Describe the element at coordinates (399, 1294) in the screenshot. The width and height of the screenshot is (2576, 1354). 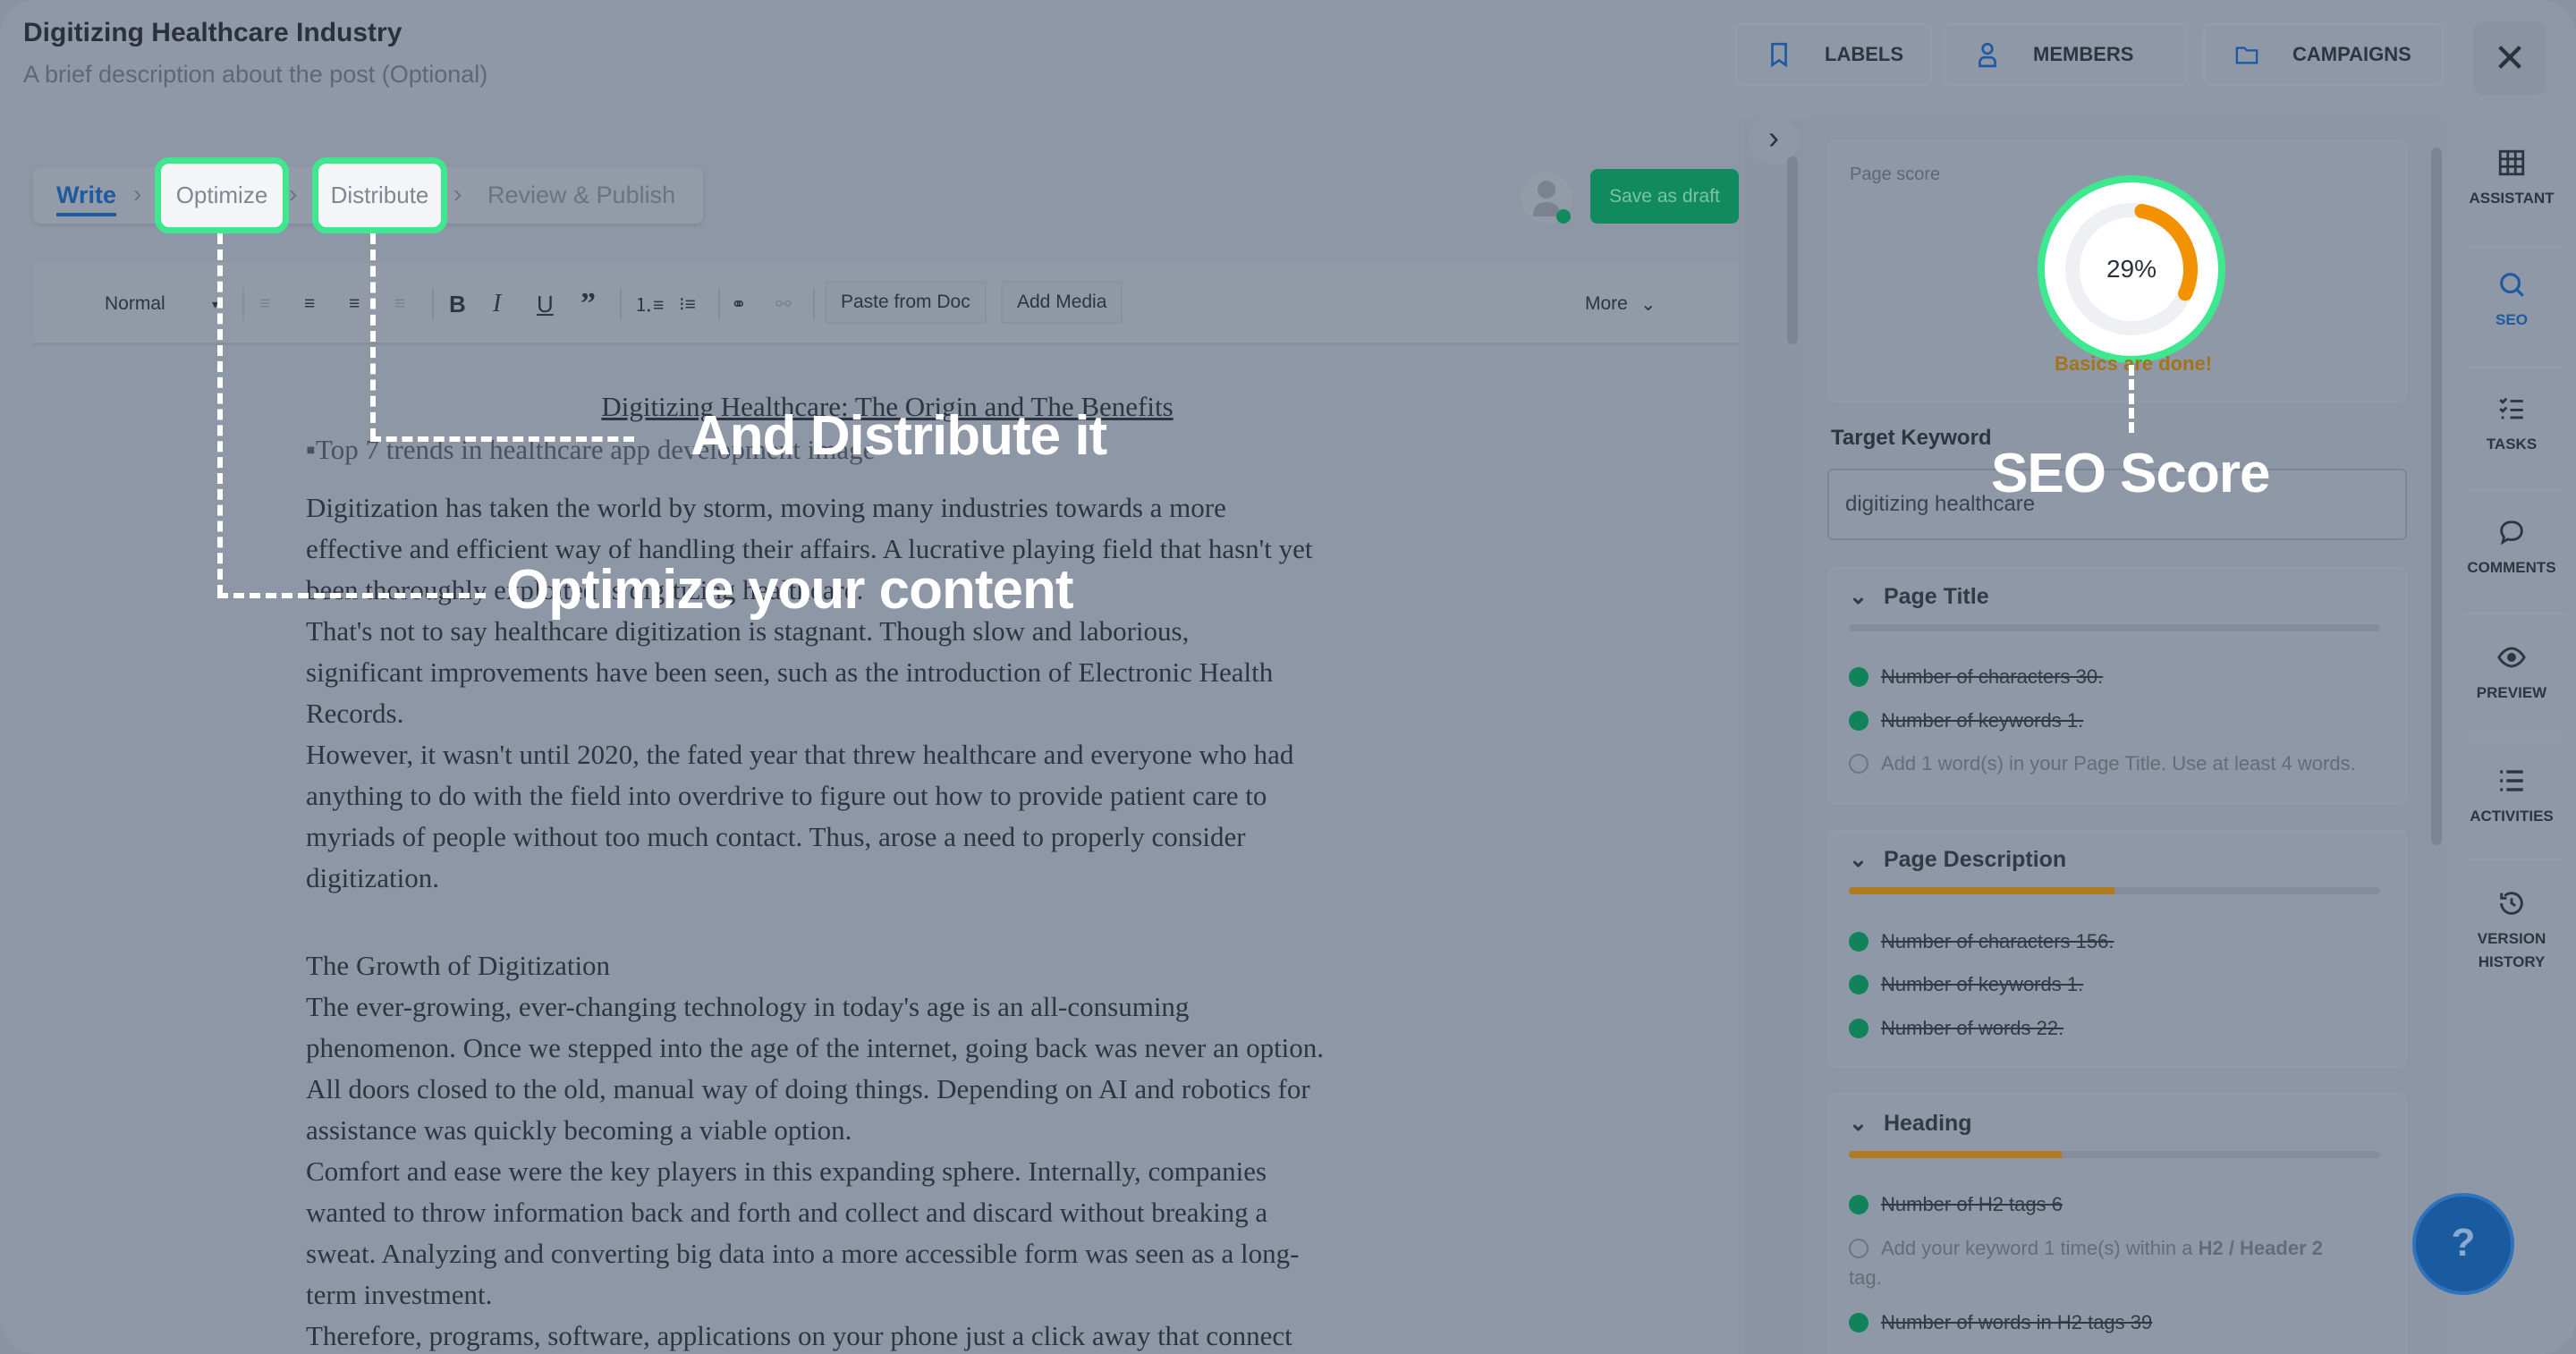
I see `text-line: term investment.` at that location.